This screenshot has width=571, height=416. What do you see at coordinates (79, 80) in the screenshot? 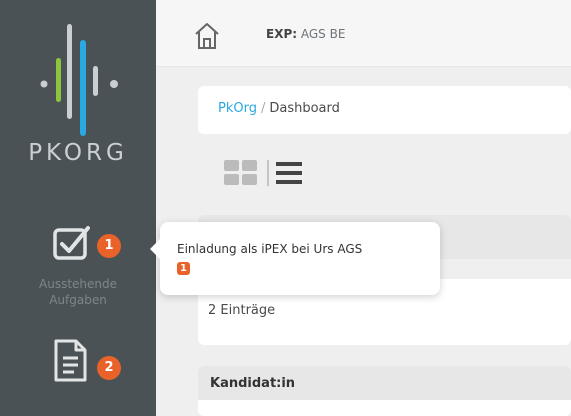
I see `logo-bars-icon` at bounding box center [79, 80].